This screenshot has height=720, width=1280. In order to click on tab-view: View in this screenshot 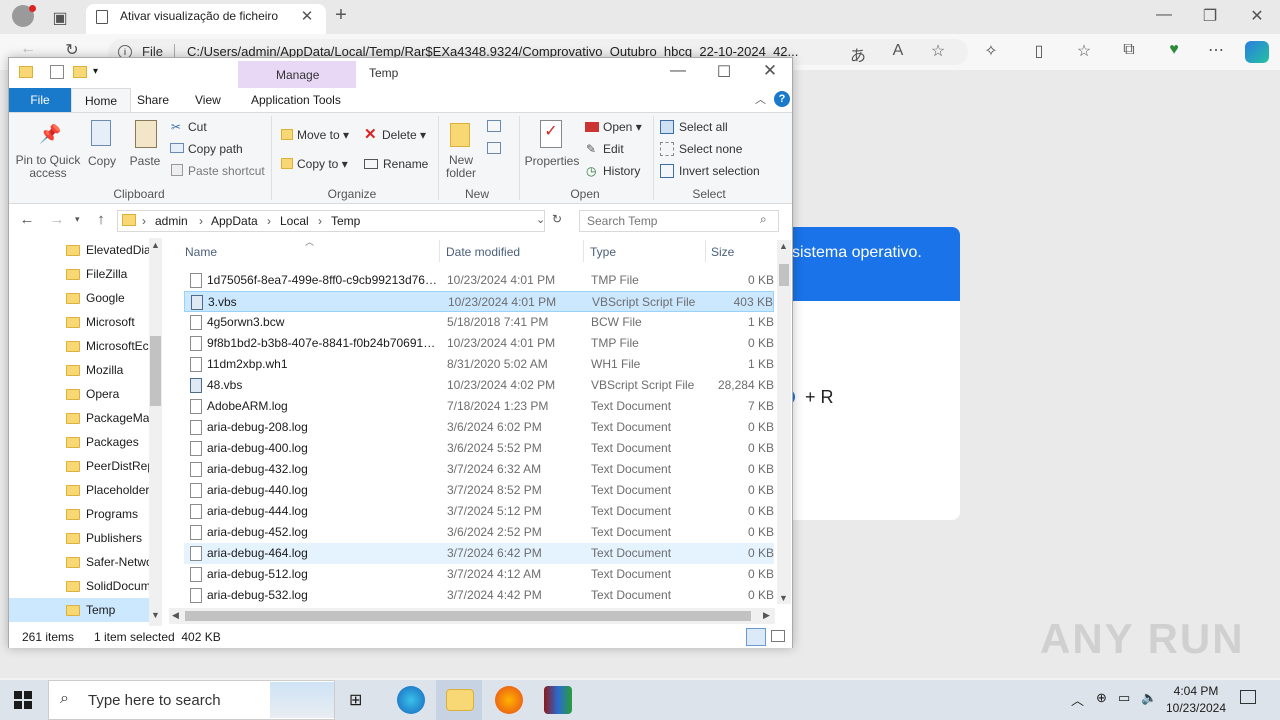, I will do `click(208, 100)`.